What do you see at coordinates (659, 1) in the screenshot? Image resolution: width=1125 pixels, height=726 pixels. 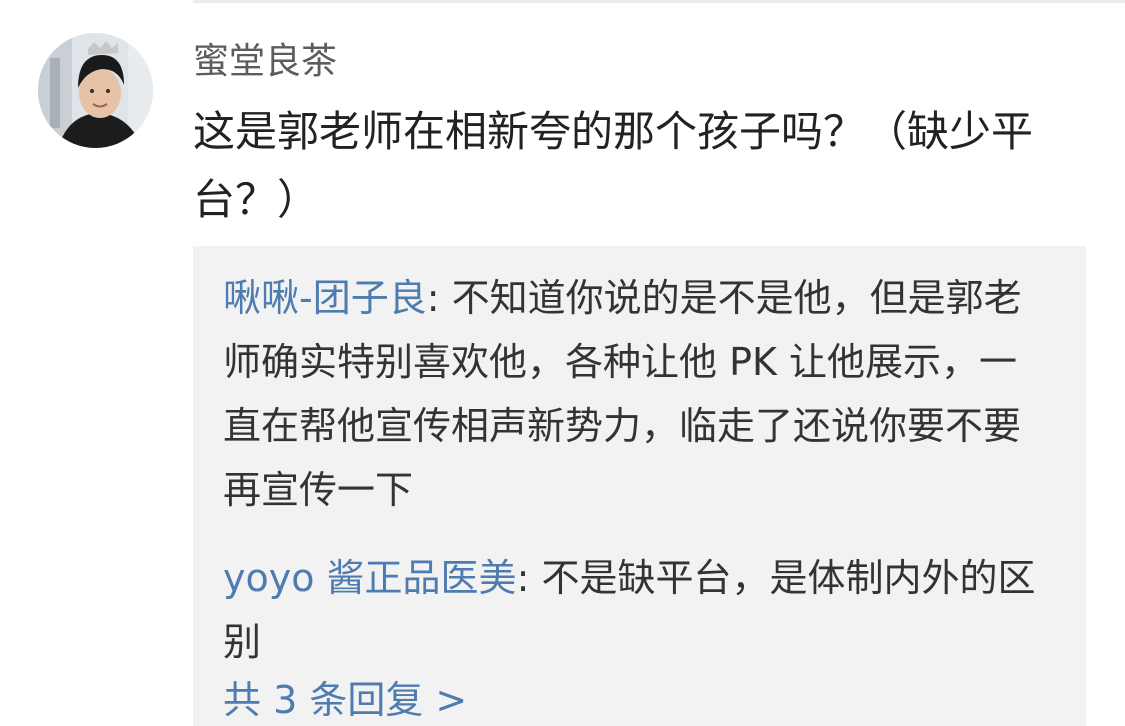 I see `top-divider` at bounding box center [659, 1].